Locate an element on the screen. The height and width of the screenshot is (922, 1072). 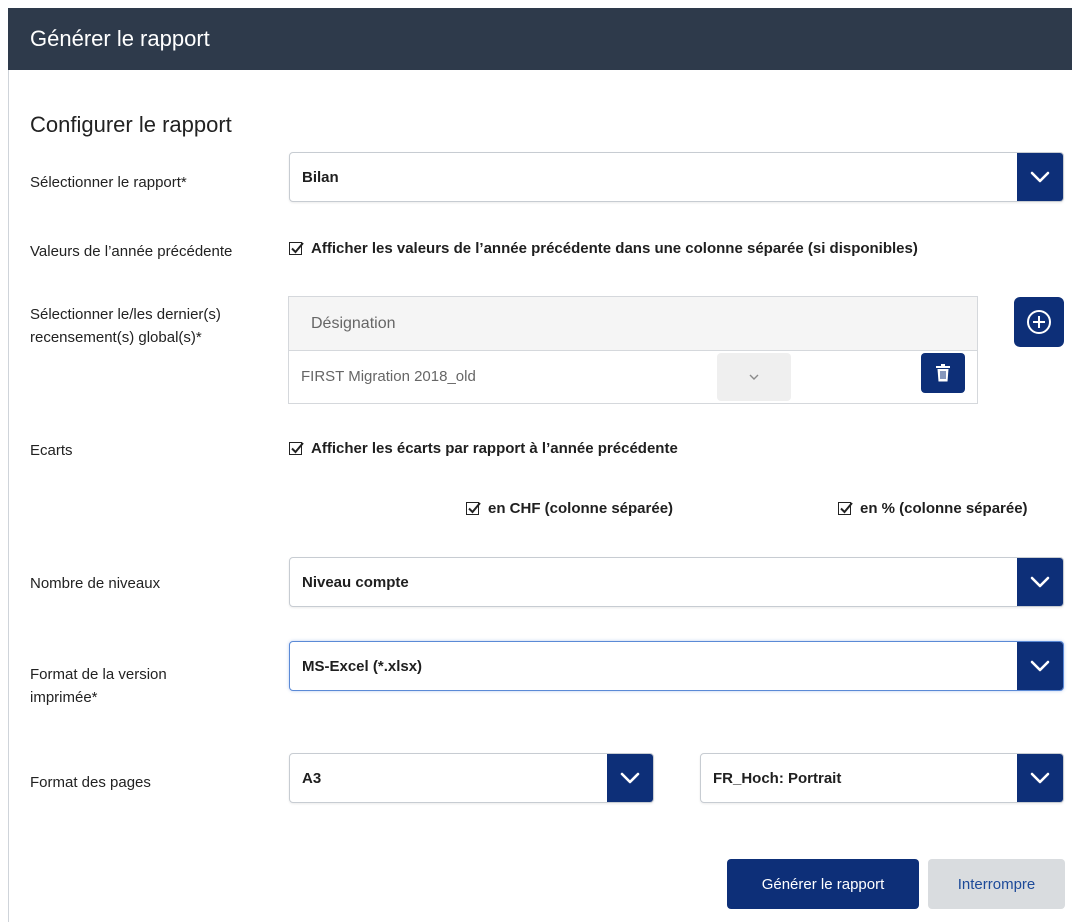
page-orientation-select-value: FR_Hoch: Portrait is located at coordinates (777, 778).